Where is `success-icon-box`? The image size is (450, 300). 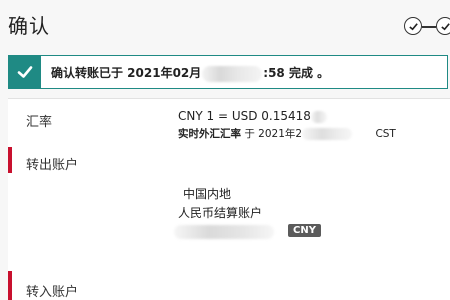 success-icon-box is located at coordinates (25, 72).